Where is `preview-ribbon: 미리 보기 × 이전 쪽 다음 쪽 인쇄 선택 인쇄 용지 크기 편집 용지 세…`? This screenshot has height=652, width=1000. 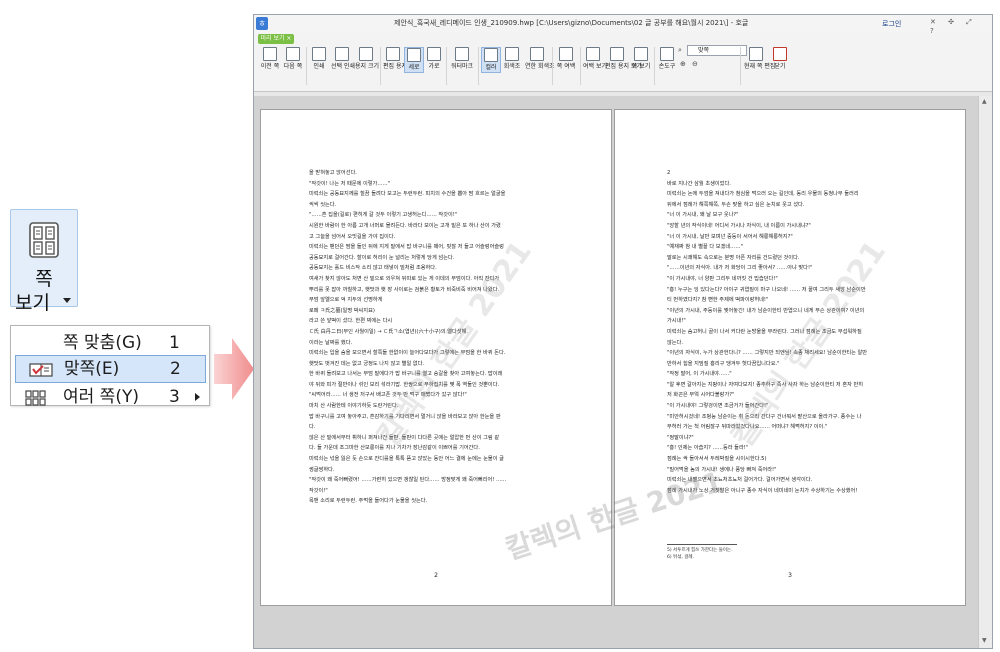
preview-ribbon: 미리 보기 × 이전 쪽 다음 쪽 인쇄 선택 인쇄 용지 크기 편집 용지 세… is located at coordinates (623, 62).